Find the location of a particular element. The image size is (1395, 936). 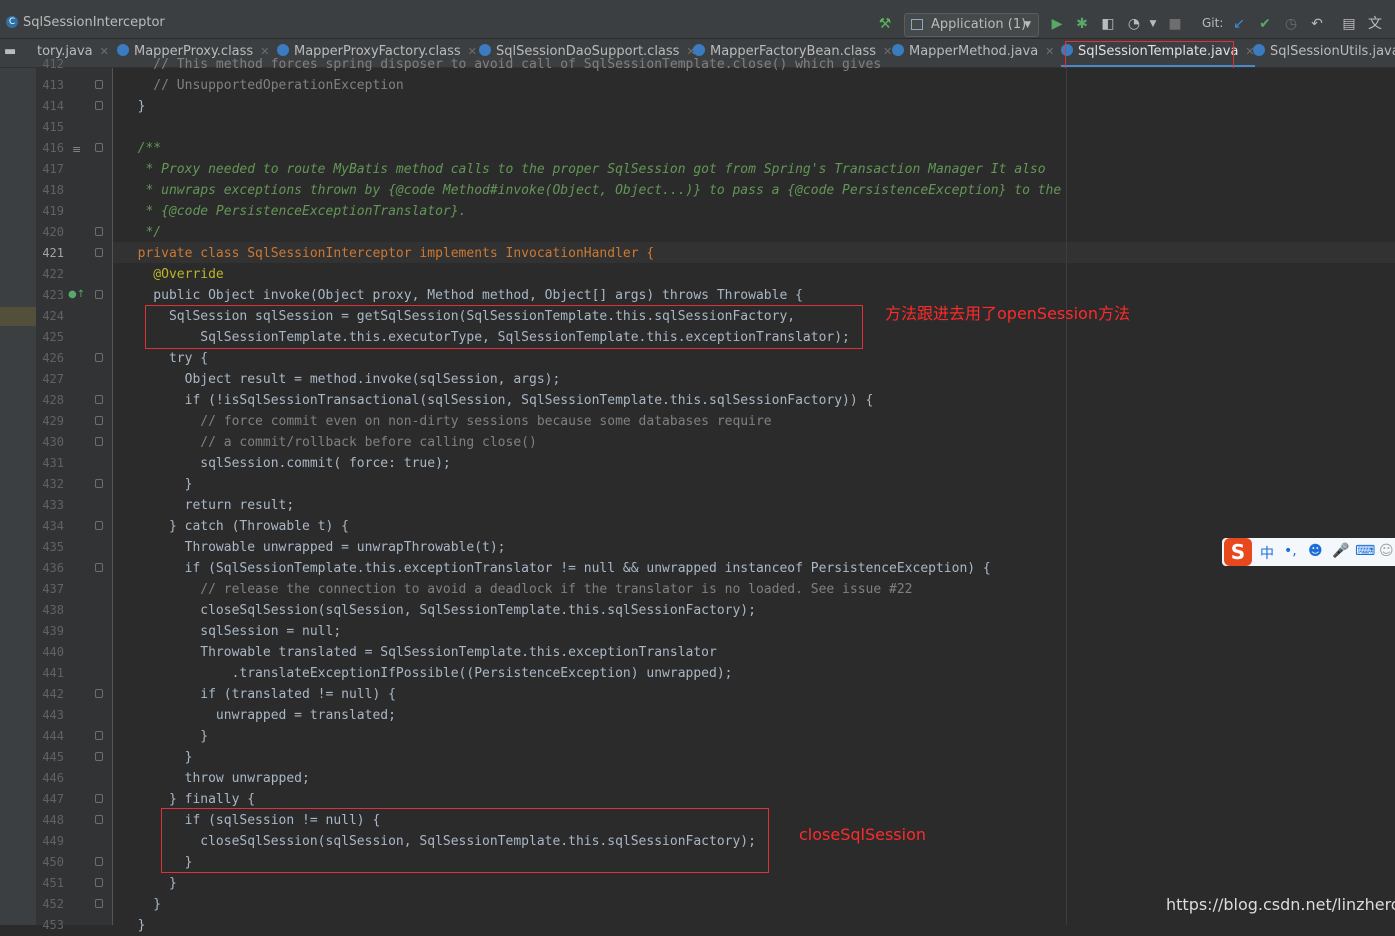

project-structure-icon: ▤ is located at coordinates (1349, 24).